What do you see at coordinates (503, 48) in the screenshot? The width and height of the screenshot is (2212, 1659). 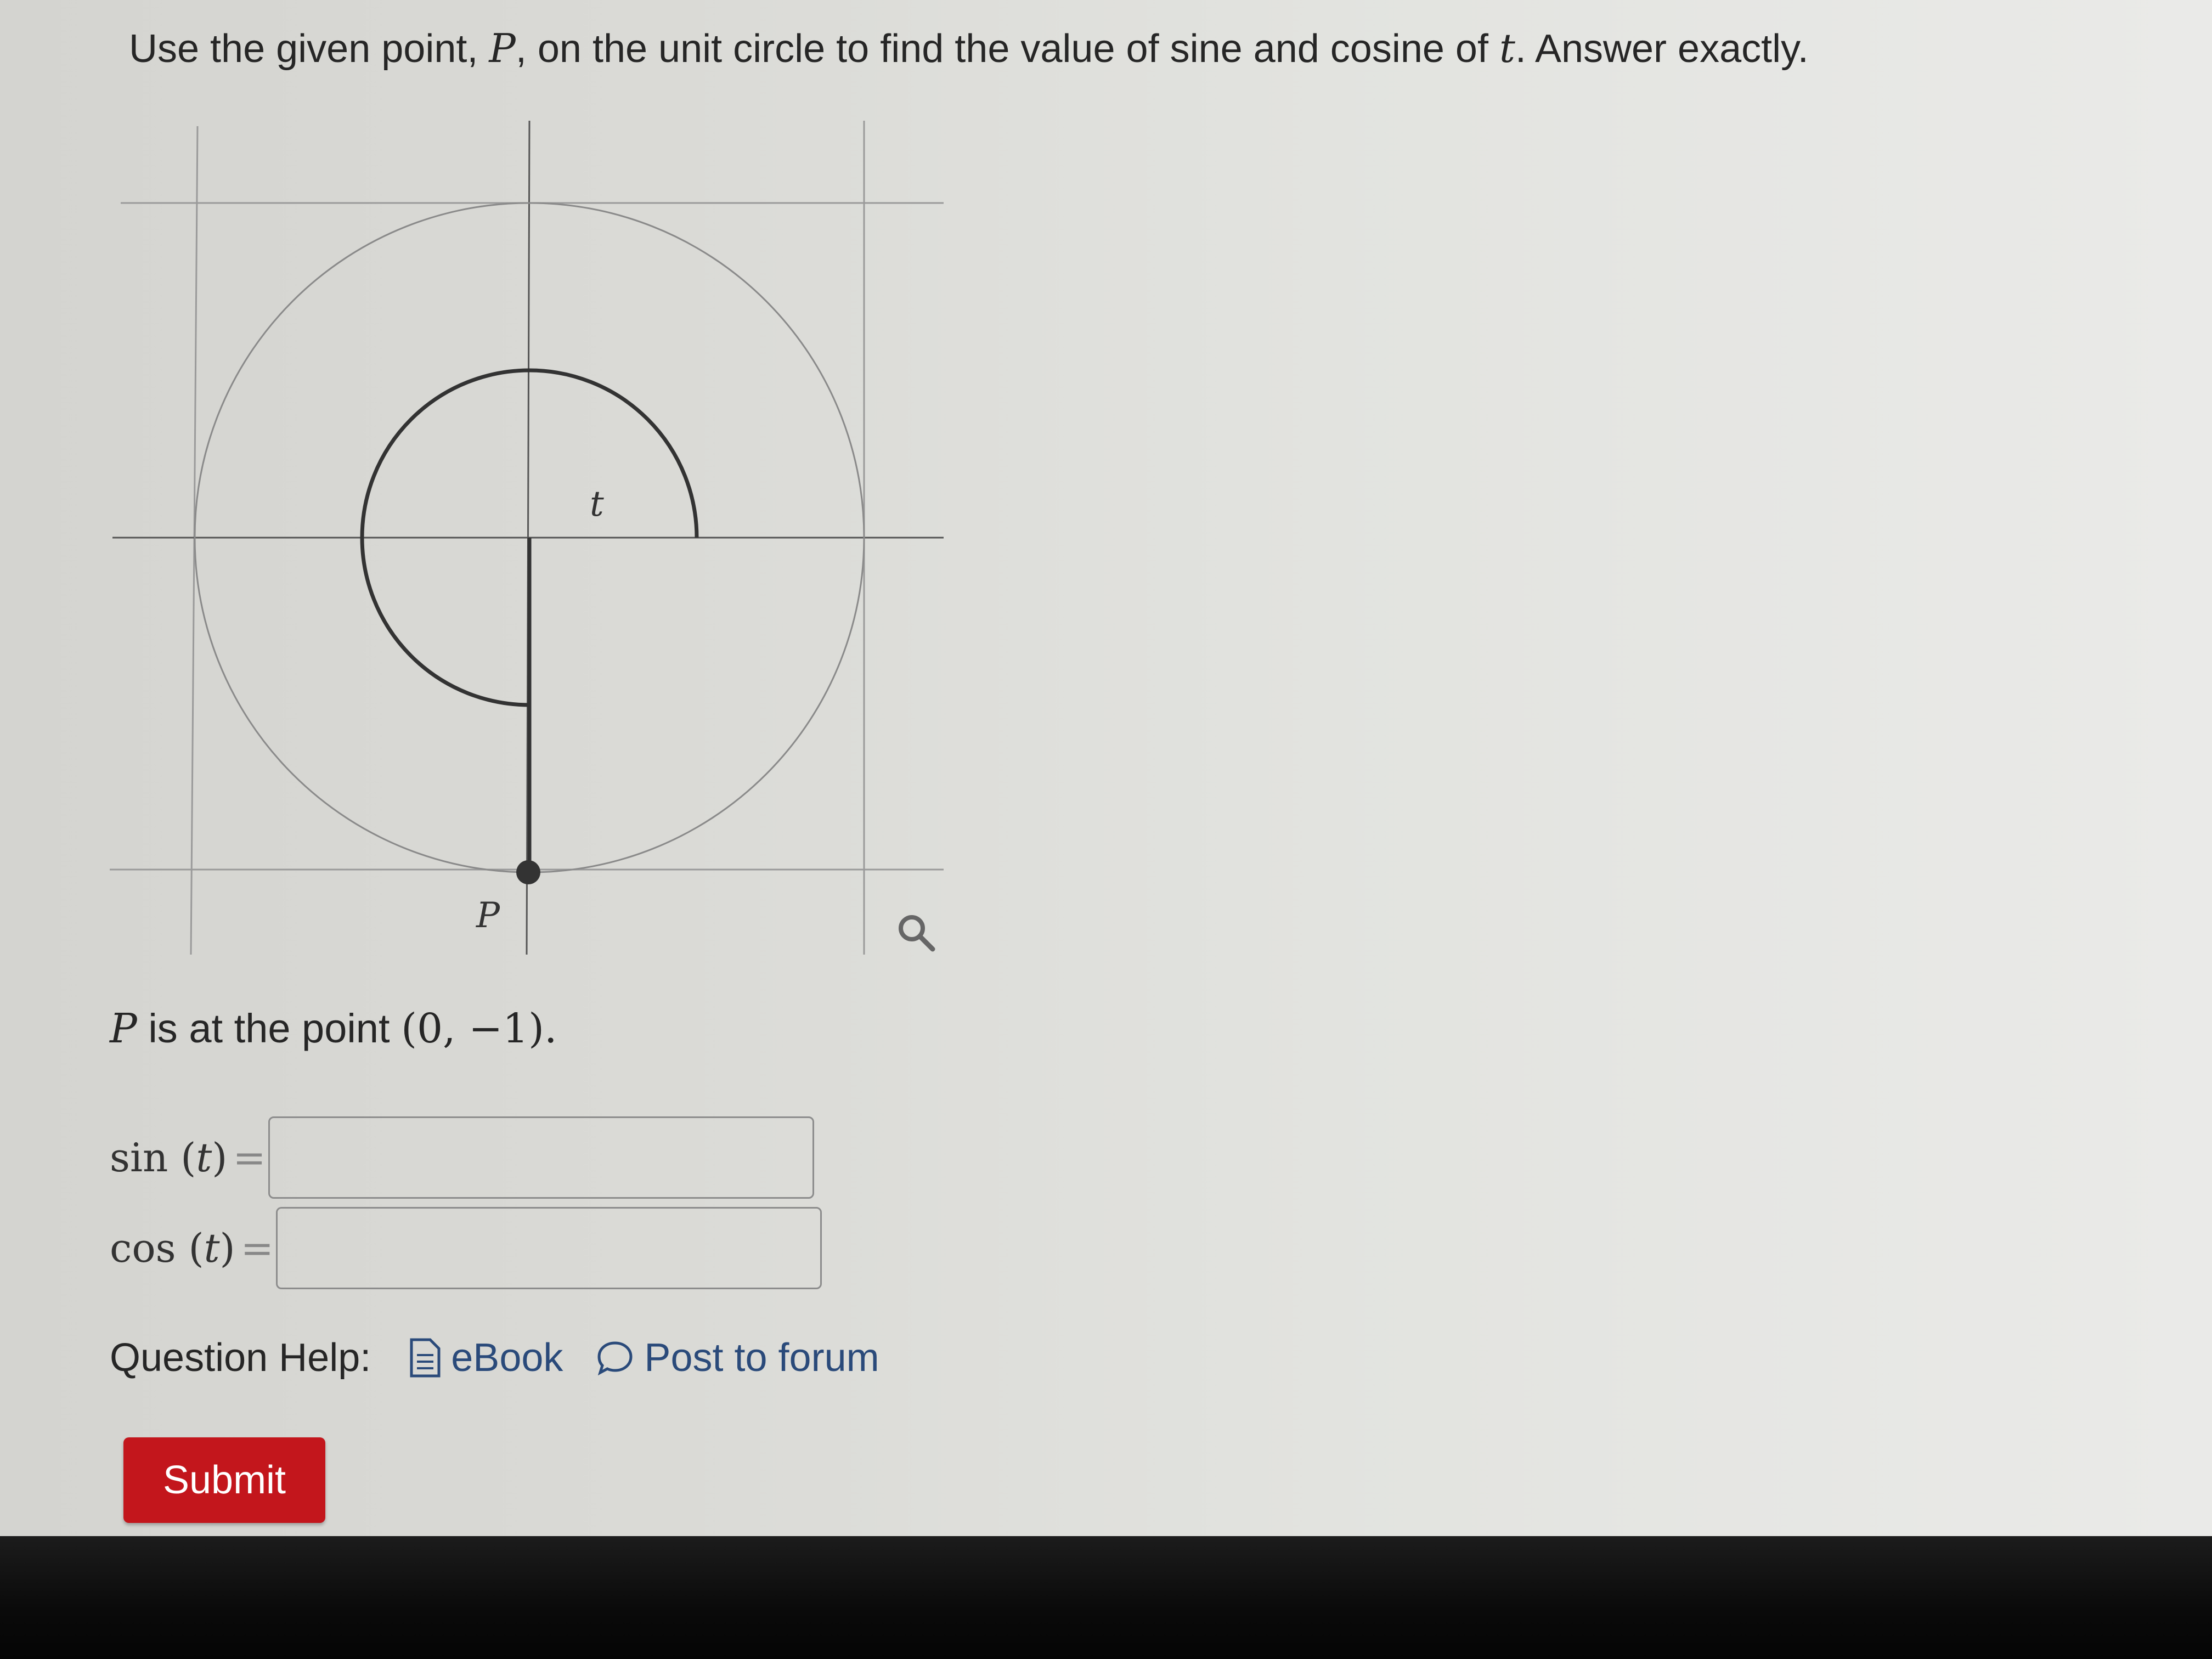 I see `question-point-var: P` at bounding box center [503, 48].